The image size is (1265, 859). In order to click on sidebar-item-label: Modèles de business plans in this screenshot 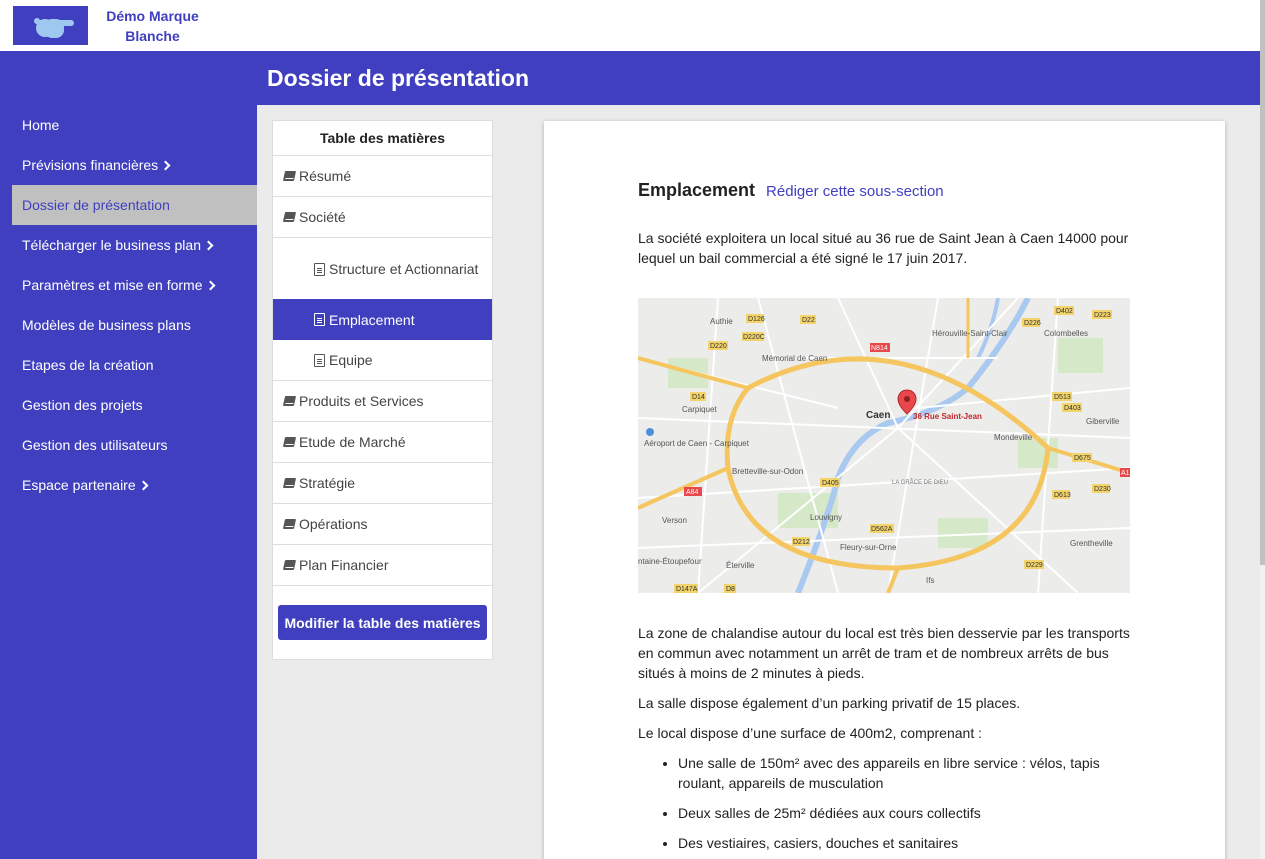, I will do `click(106, 325)`.